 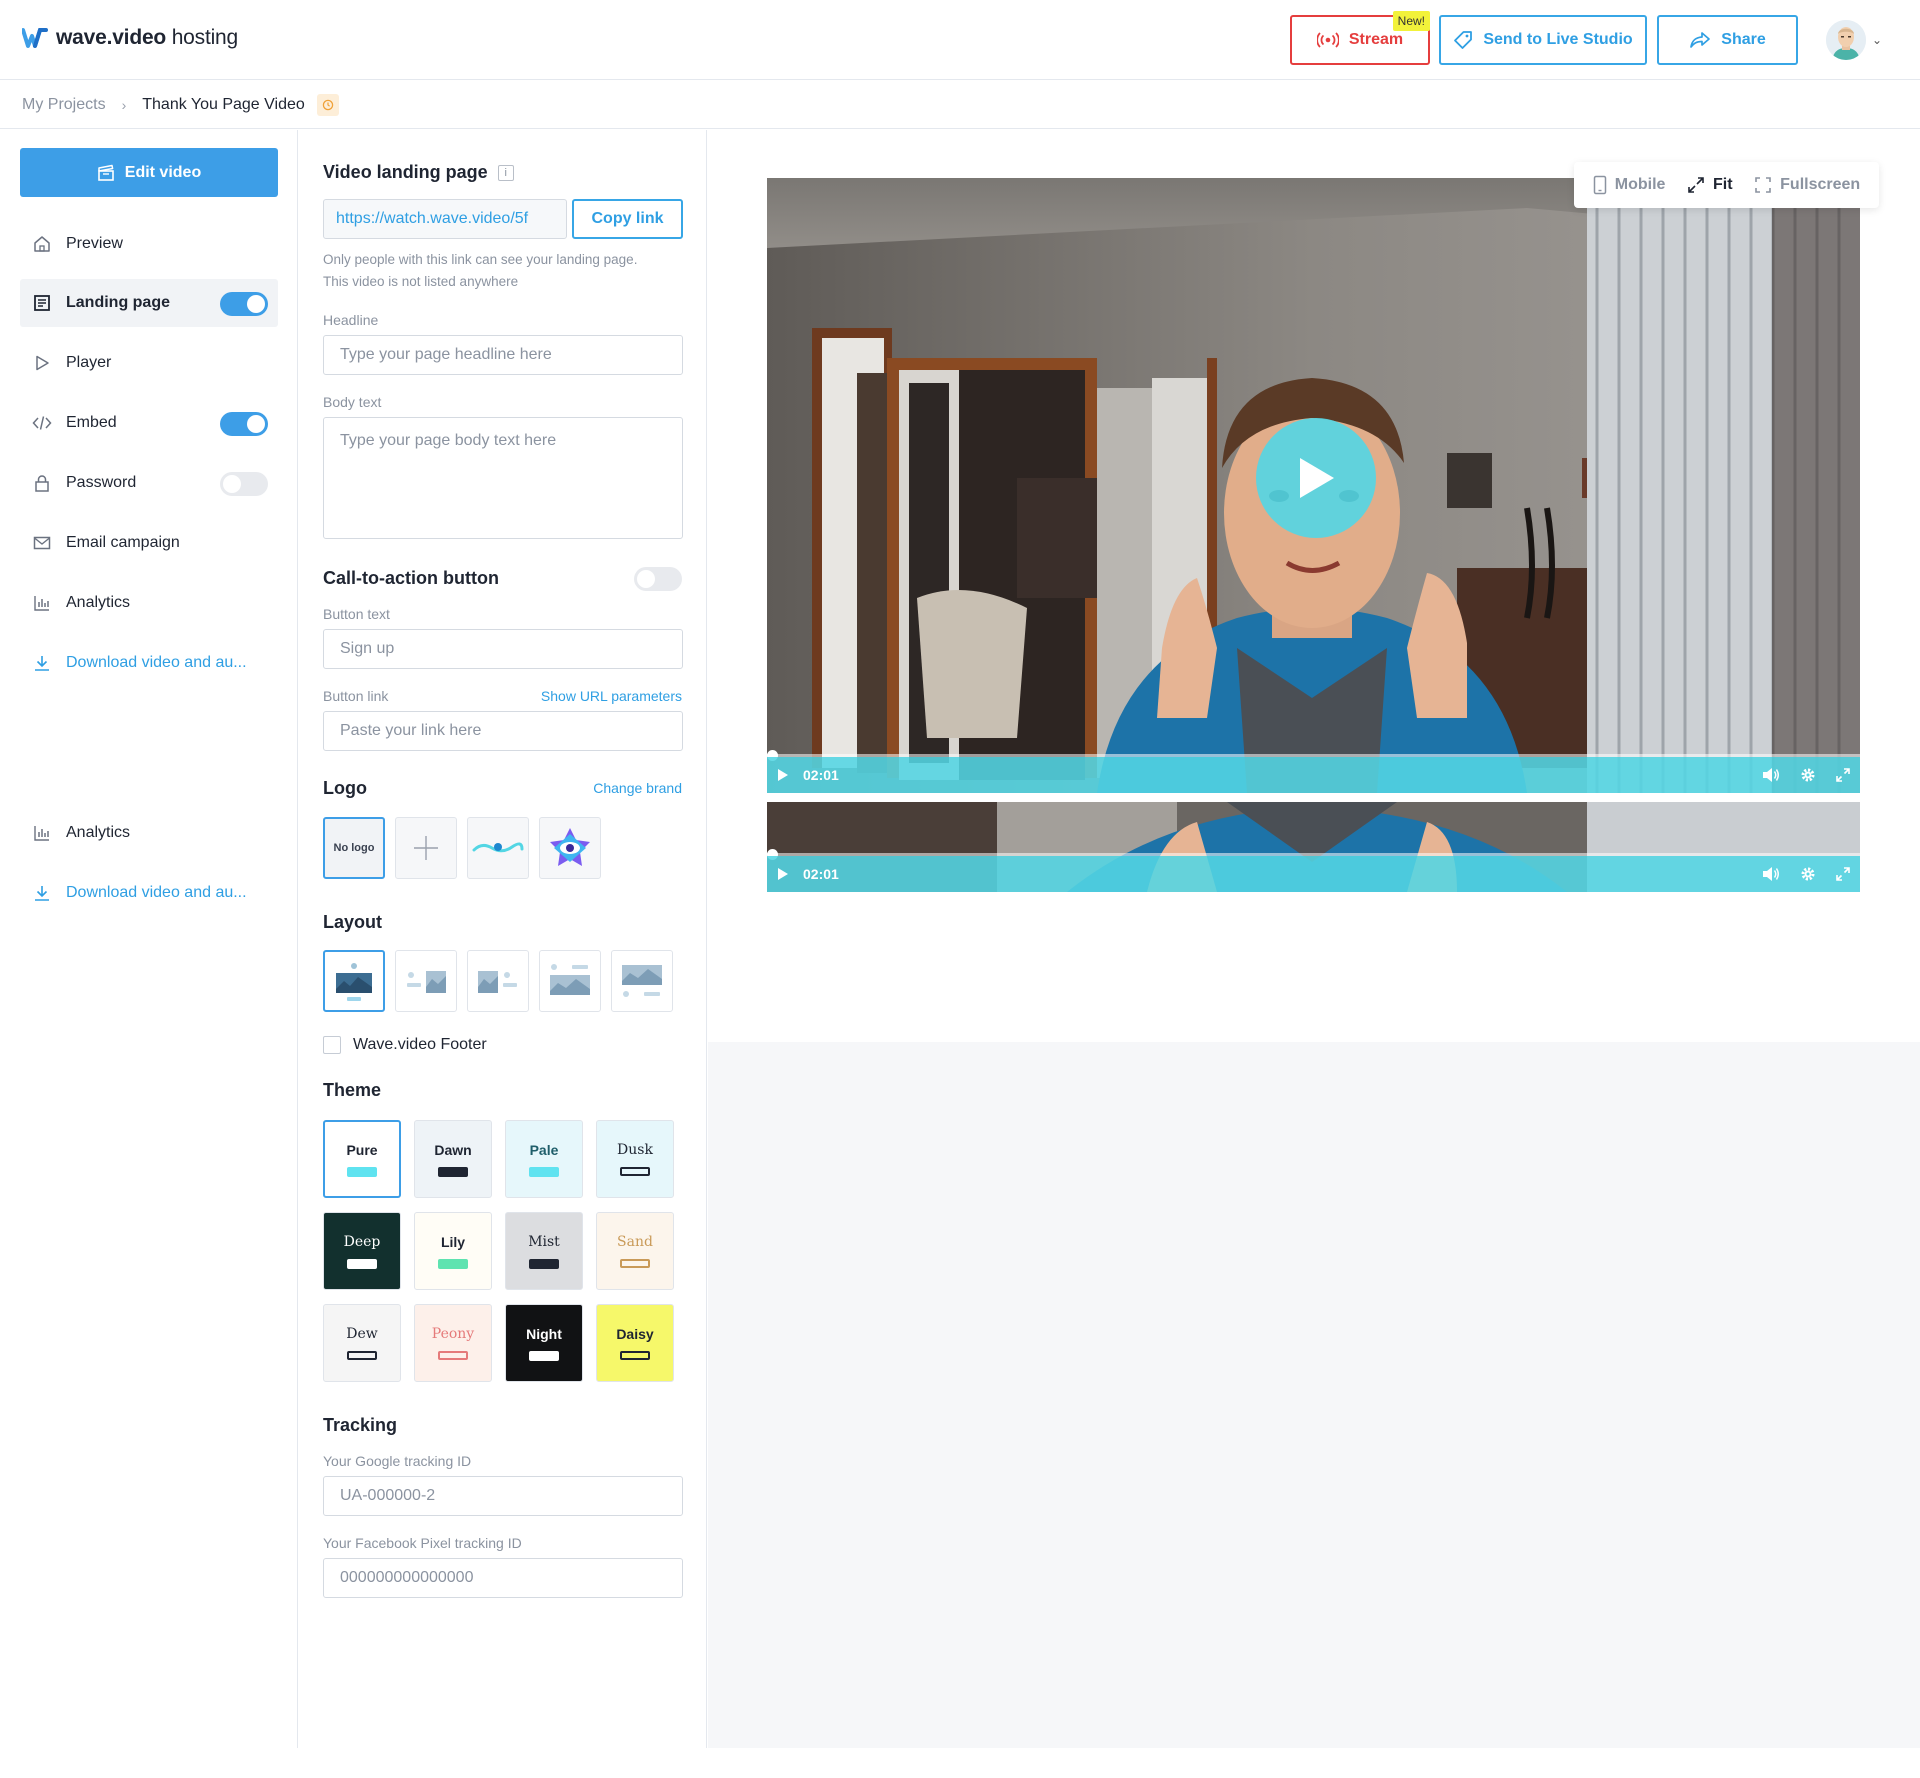 What do you see at coordinates (503, 649) in the screenshot?
I see `button-text-input` at bounding box center [503, 649].